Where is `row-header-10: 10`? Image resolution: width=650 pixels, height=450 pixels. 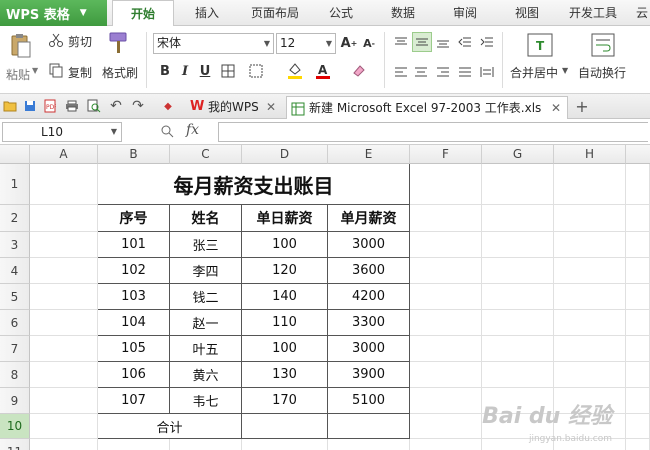
row-header-10: 10 is located at coordinates (15, 426).